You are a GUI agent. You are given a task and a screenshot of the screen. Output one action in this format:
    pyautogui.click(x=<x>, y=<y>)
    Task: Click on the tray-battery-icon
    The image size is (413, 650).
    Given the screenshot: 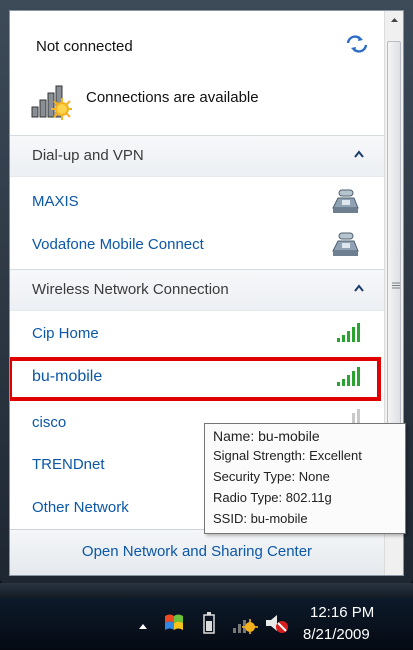 What is the action you would take?
    pyautogui.click(x=209, y=623)
    